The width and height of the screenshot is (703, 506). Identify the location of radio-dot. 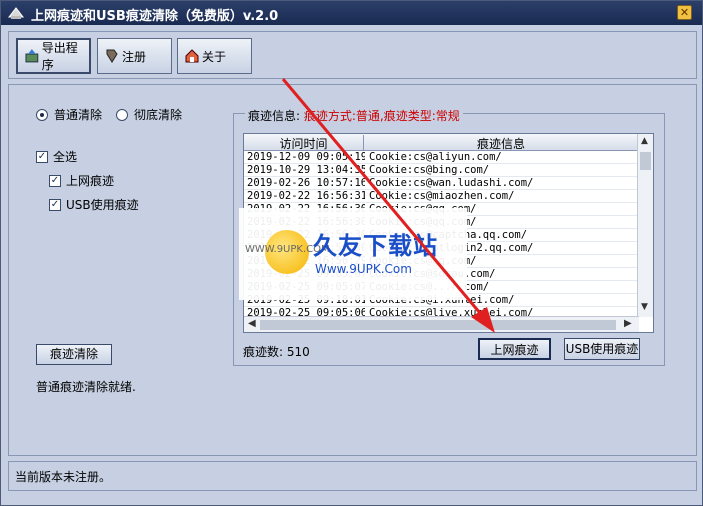
(122, 114).